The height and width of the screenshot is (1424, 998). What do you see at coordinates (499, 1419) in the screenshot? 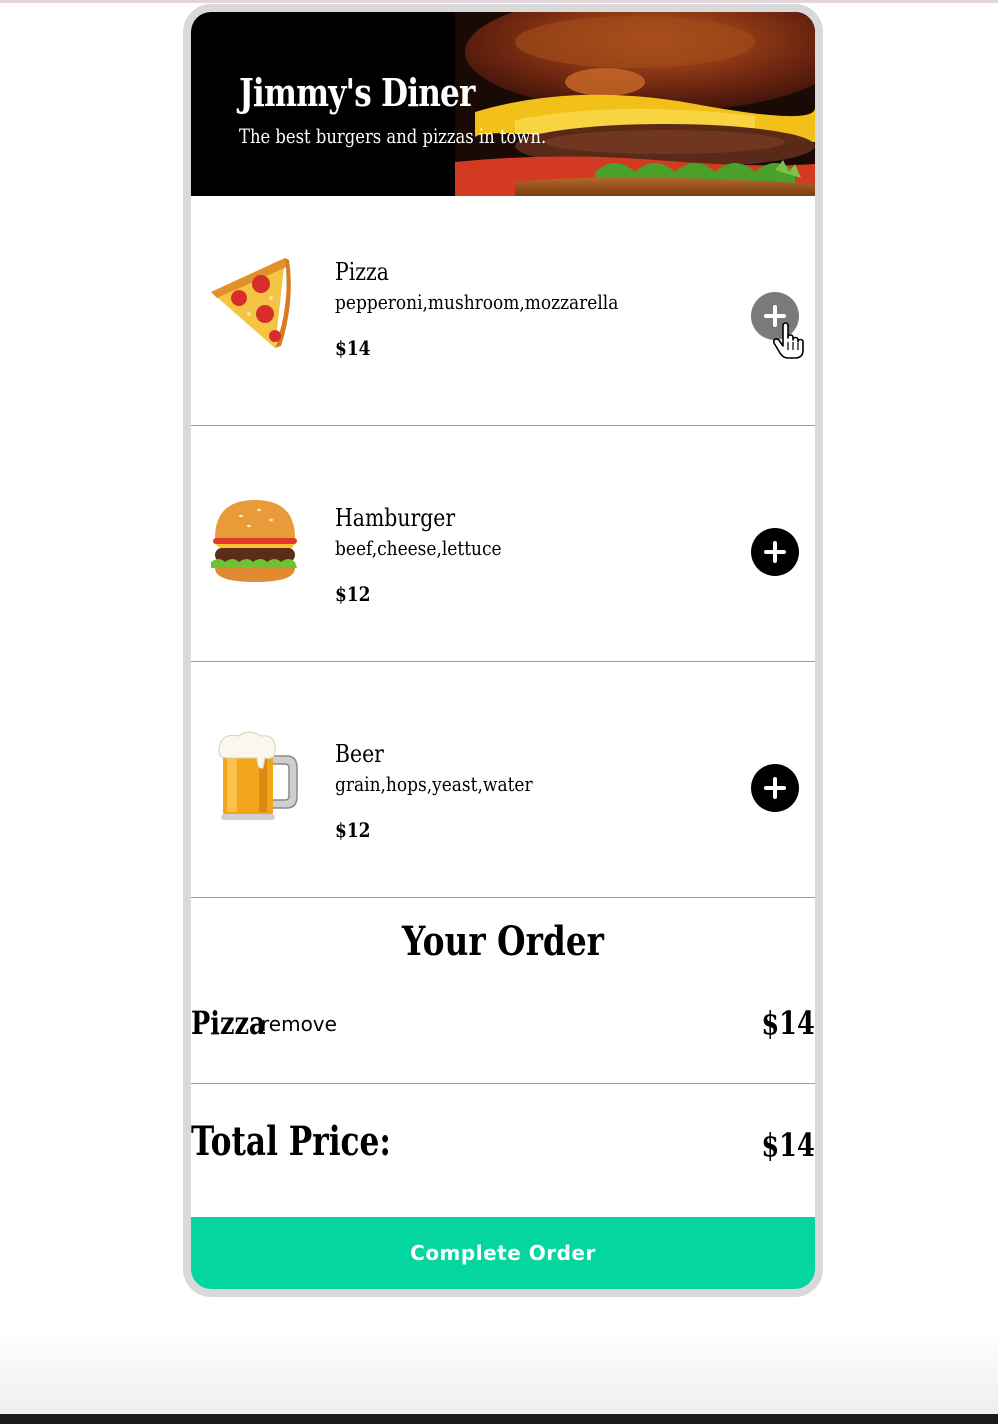
I see `browser-bottom-bar` at bounding box center [499, 1419].